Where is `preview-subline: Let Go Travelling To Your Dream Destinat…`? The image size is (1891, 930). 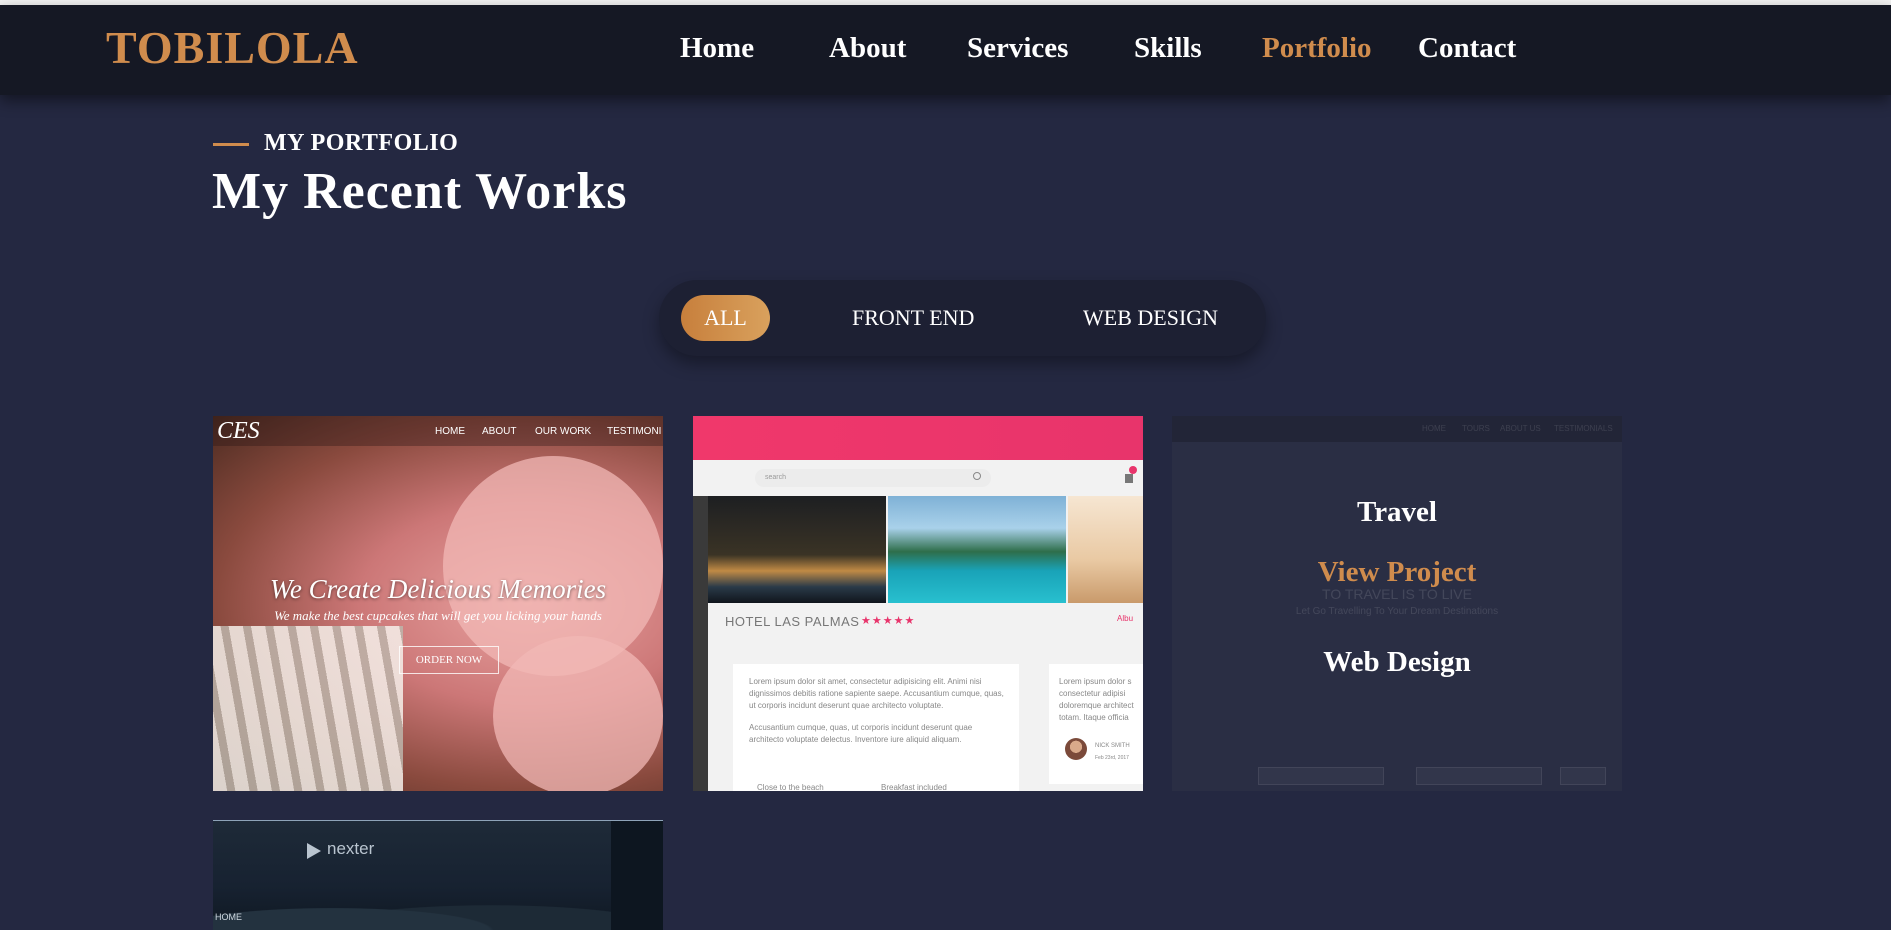
preview-subline: Let Go Travelling To Your Dream Destinat… is located at coordinates (1397, 611).